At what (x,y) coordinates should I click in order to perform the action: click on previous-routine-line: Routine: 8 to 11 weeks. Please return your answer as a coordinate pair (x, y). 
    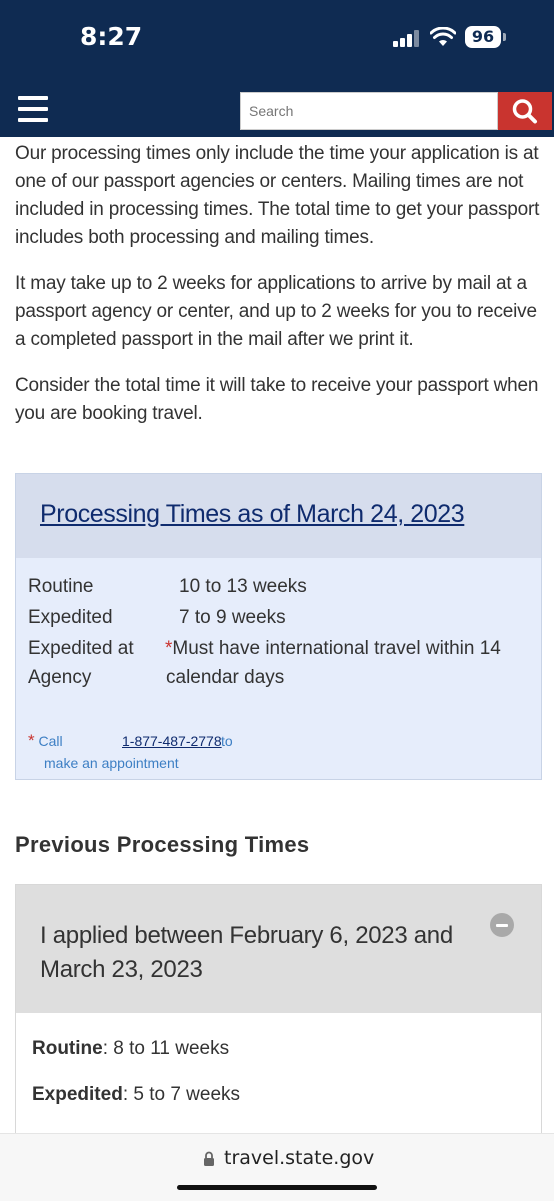
    Looking at the image, I should click on (130, 1049).